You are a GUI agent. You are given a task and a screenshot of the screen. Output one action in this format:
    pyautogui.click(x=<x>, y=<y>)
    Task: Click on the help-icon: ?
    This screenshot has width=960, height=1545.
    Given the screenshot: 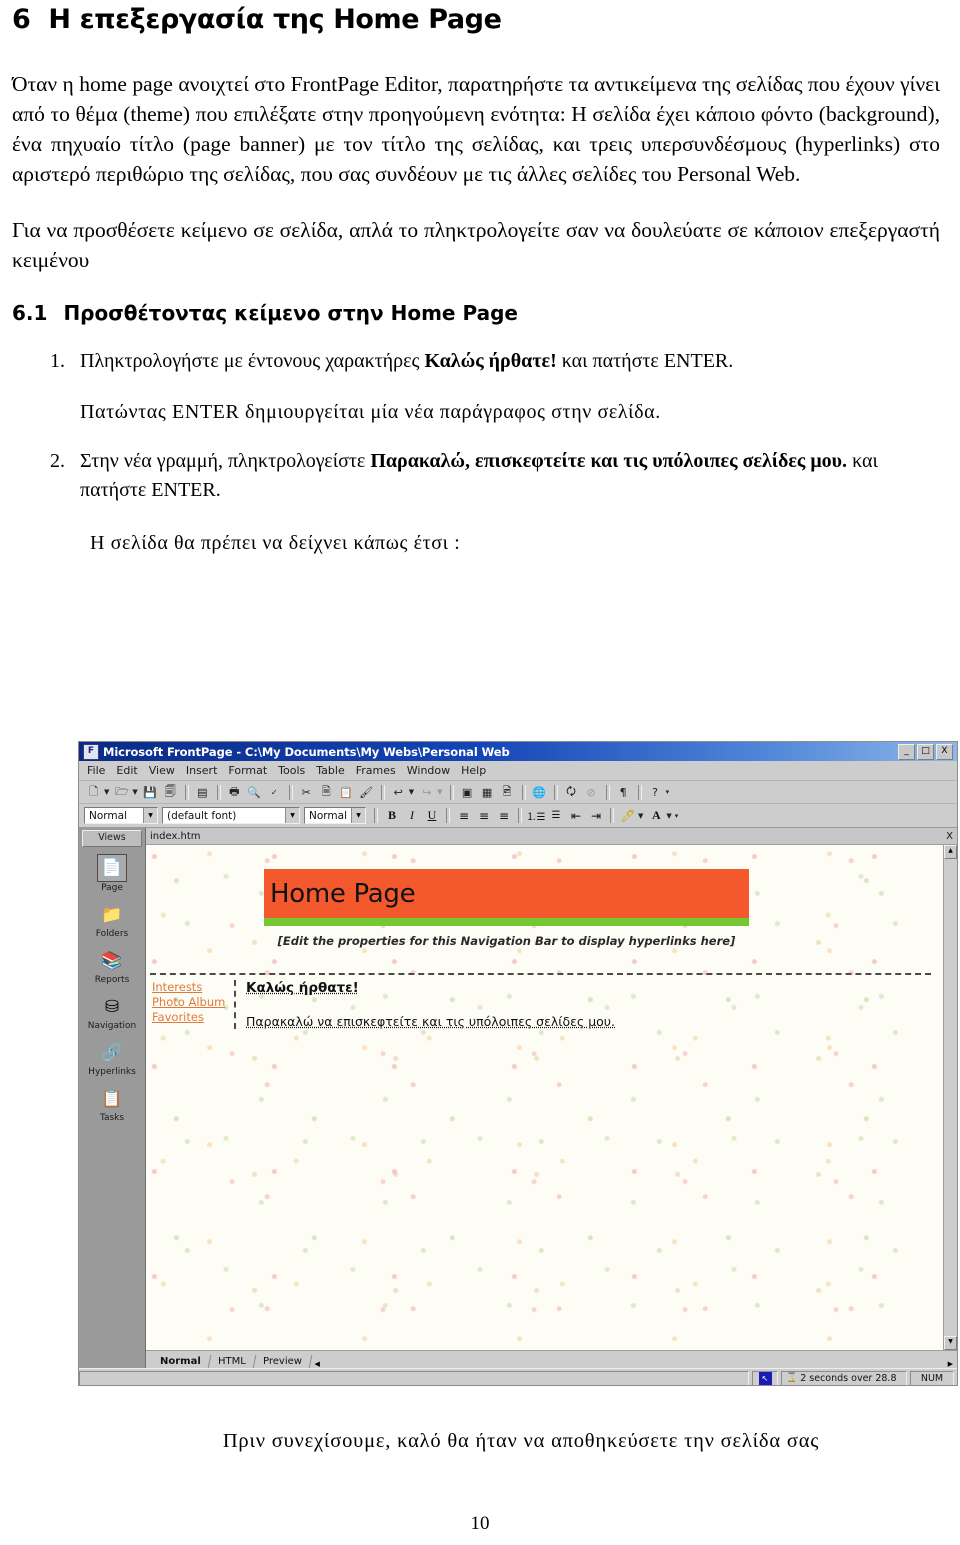 What is the action you would take?
    pyautogui.click(x=655, y=792)
    